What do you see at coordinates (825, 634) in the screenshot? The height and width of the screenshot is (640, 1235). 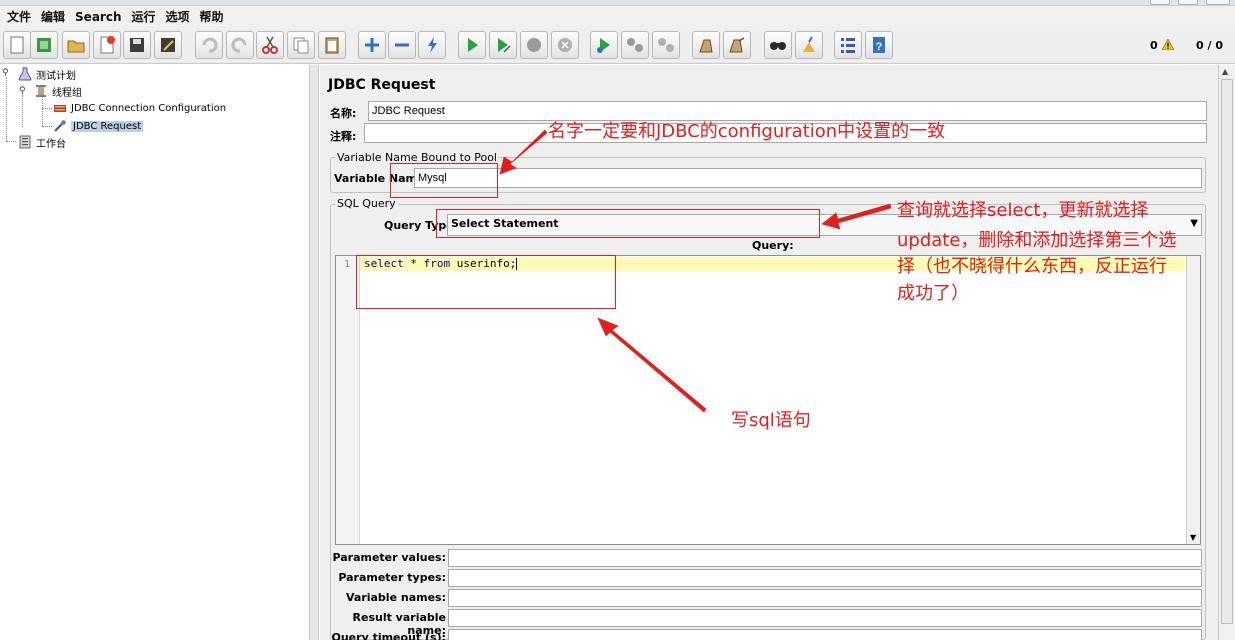 I see `query-timeout-input` at bounding box center [825, 634].